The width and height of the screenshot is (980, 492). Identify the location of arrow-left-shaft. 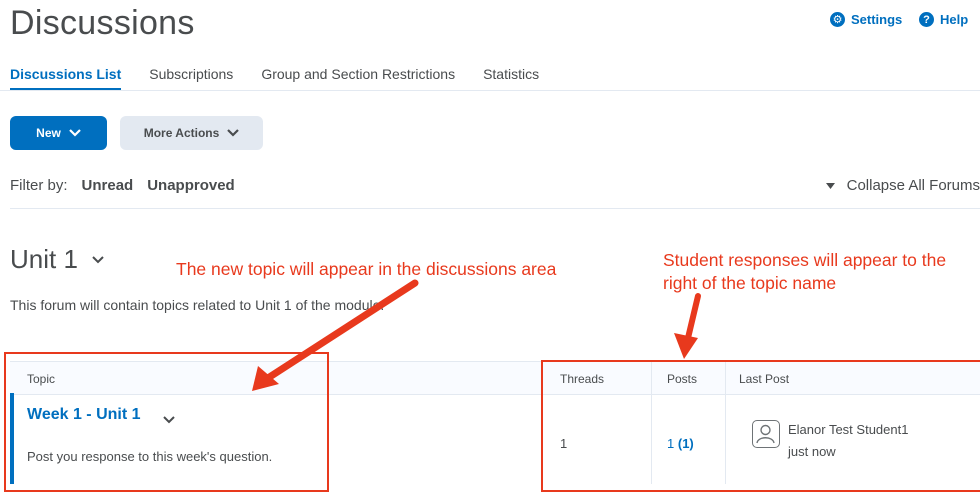
(341, 330).